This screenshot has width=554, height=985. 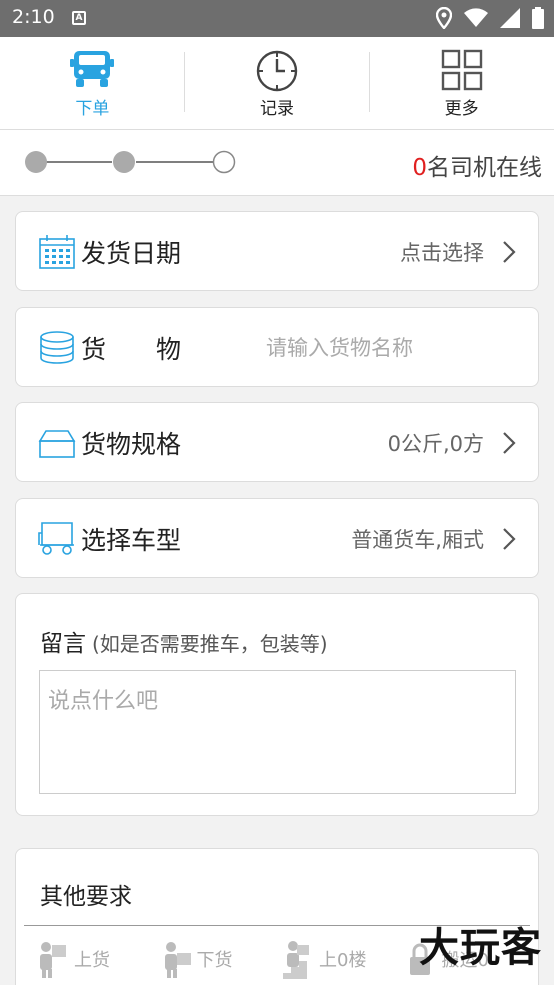 I want to click on signal-icon, so click(x=510, y=18).